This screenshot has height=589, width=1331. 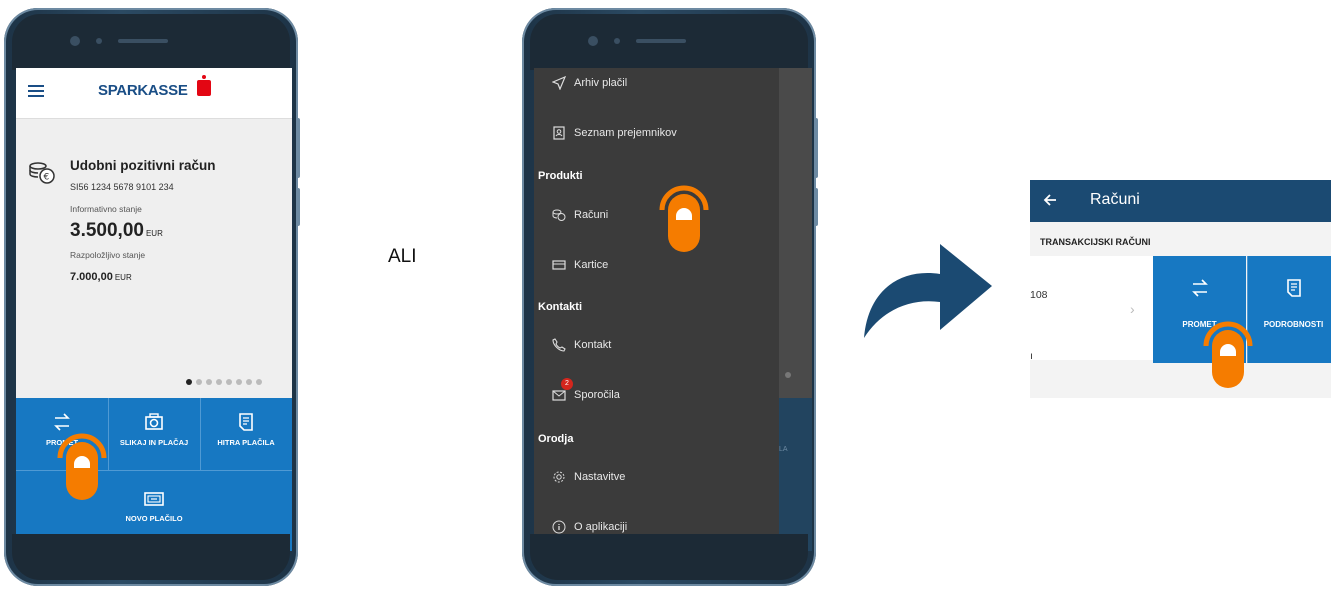 I want to click on contacts-book-icon, so click(x=559, y=133).